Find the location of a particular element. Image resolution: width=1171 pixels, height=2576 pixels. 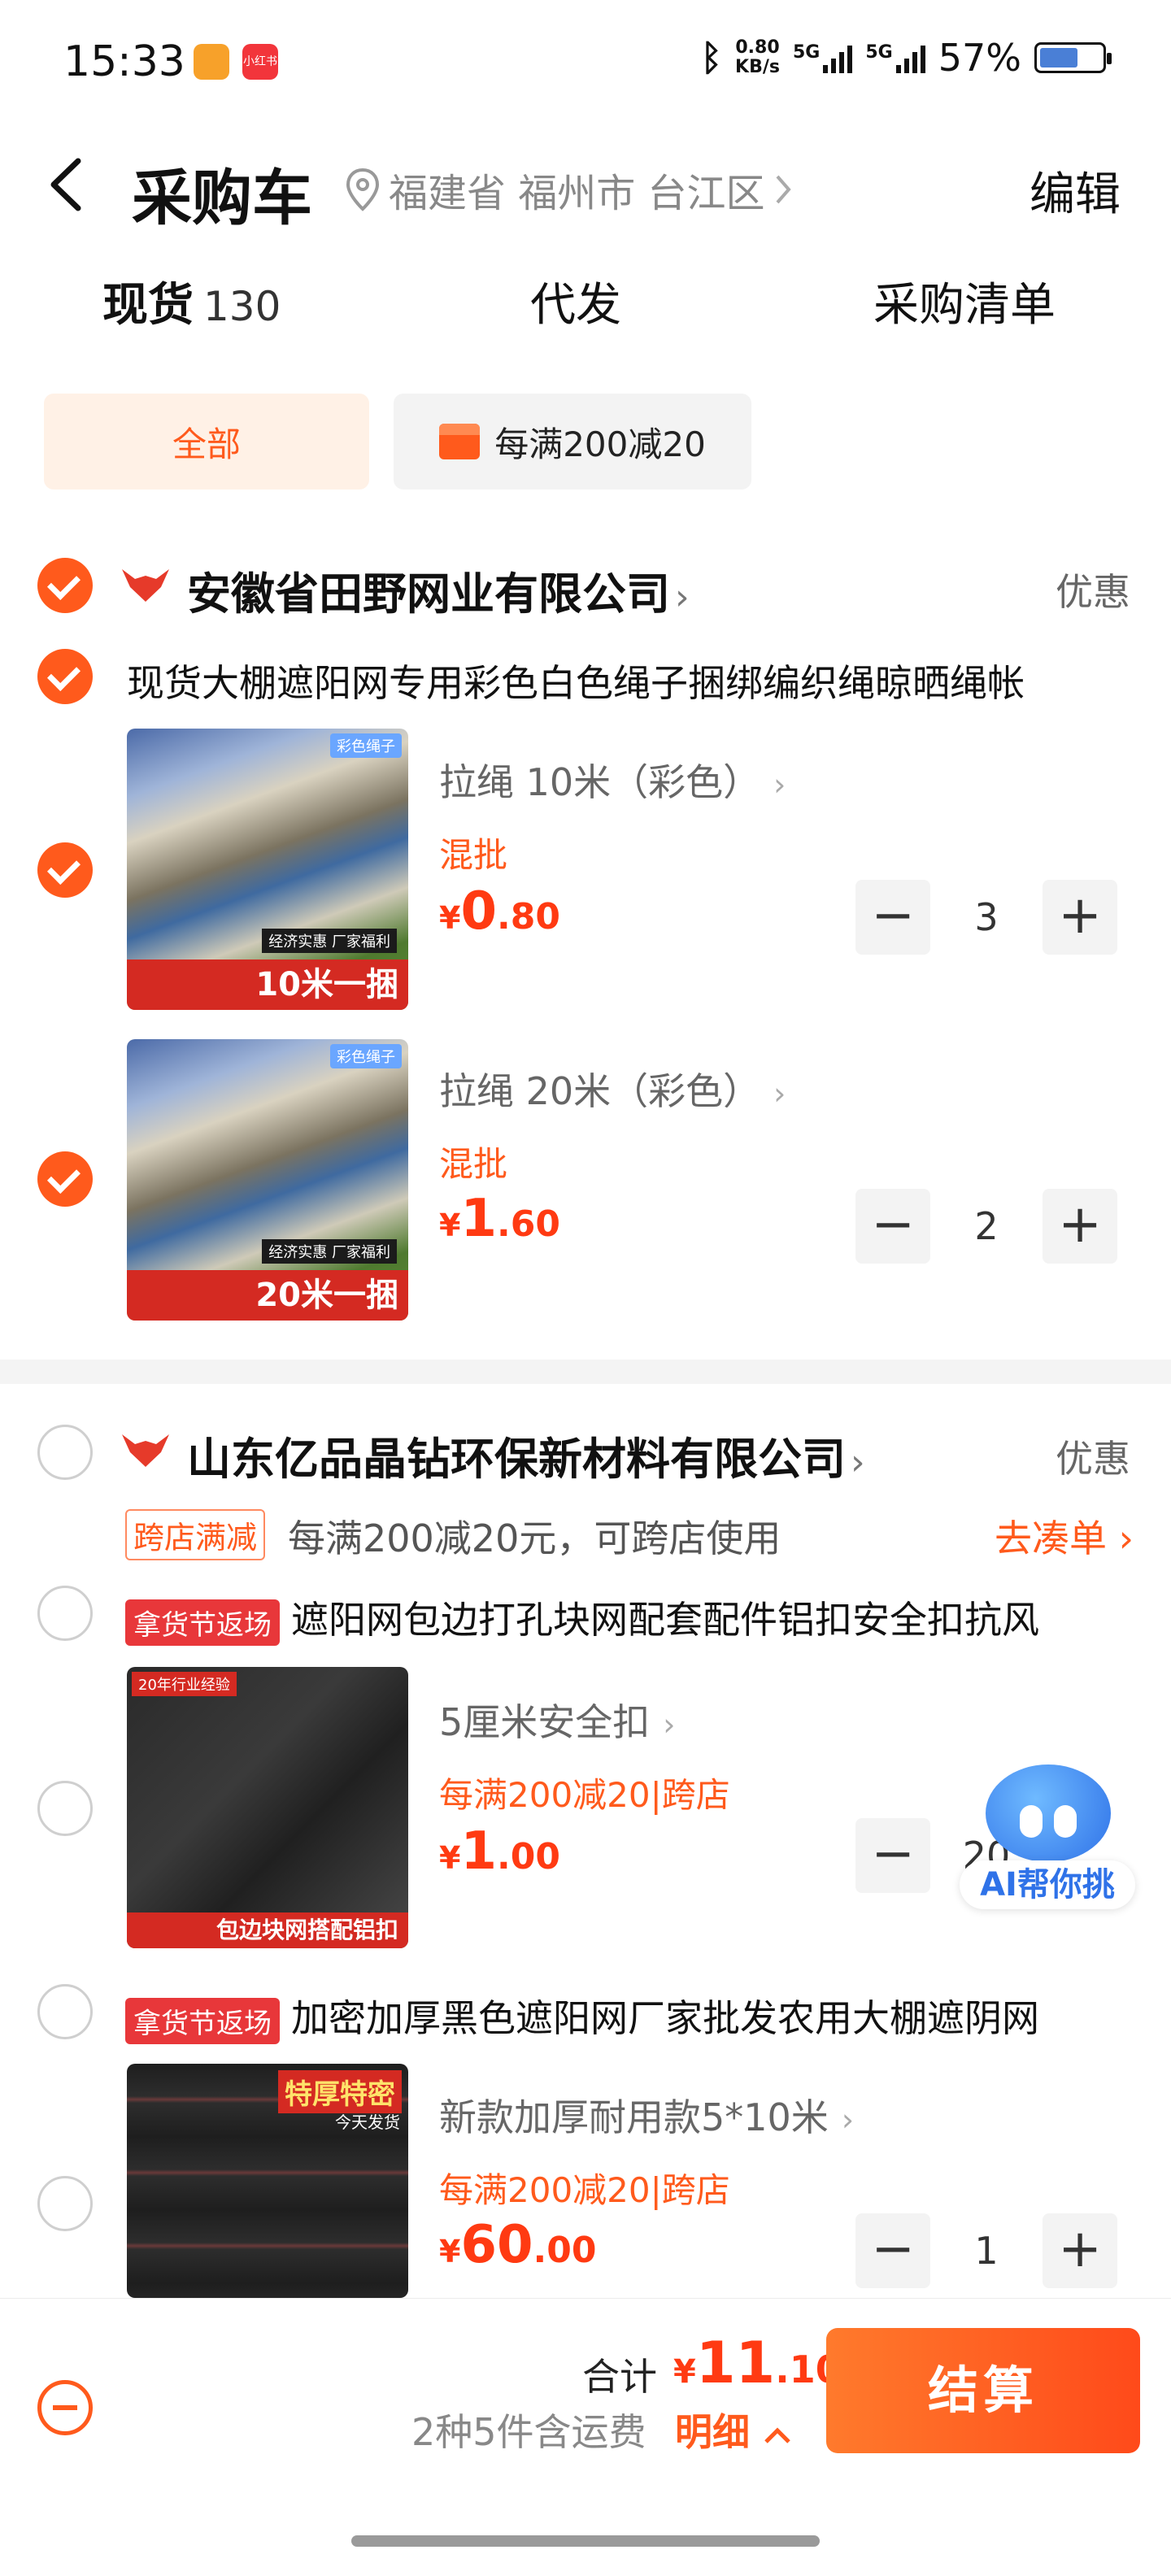

location-selector: 福建省 福州市 台江区 is located at coordinates (569, 190).